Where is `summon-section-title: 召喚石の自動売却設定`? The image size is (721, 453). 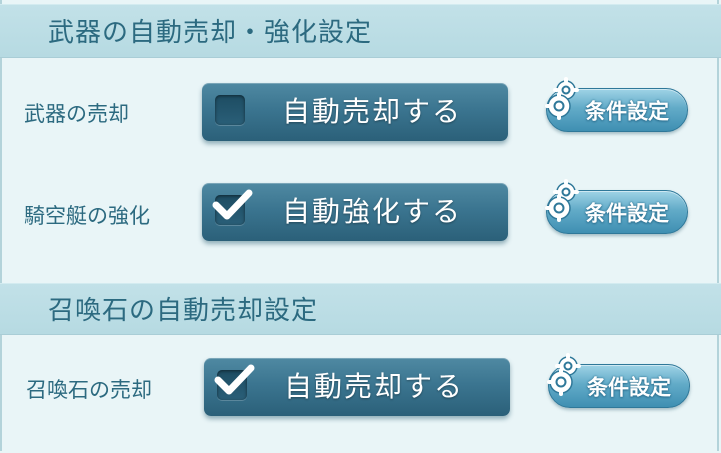
summon-section-title: 召喚石の自動売却設定 is located at coordinates (183, 310).